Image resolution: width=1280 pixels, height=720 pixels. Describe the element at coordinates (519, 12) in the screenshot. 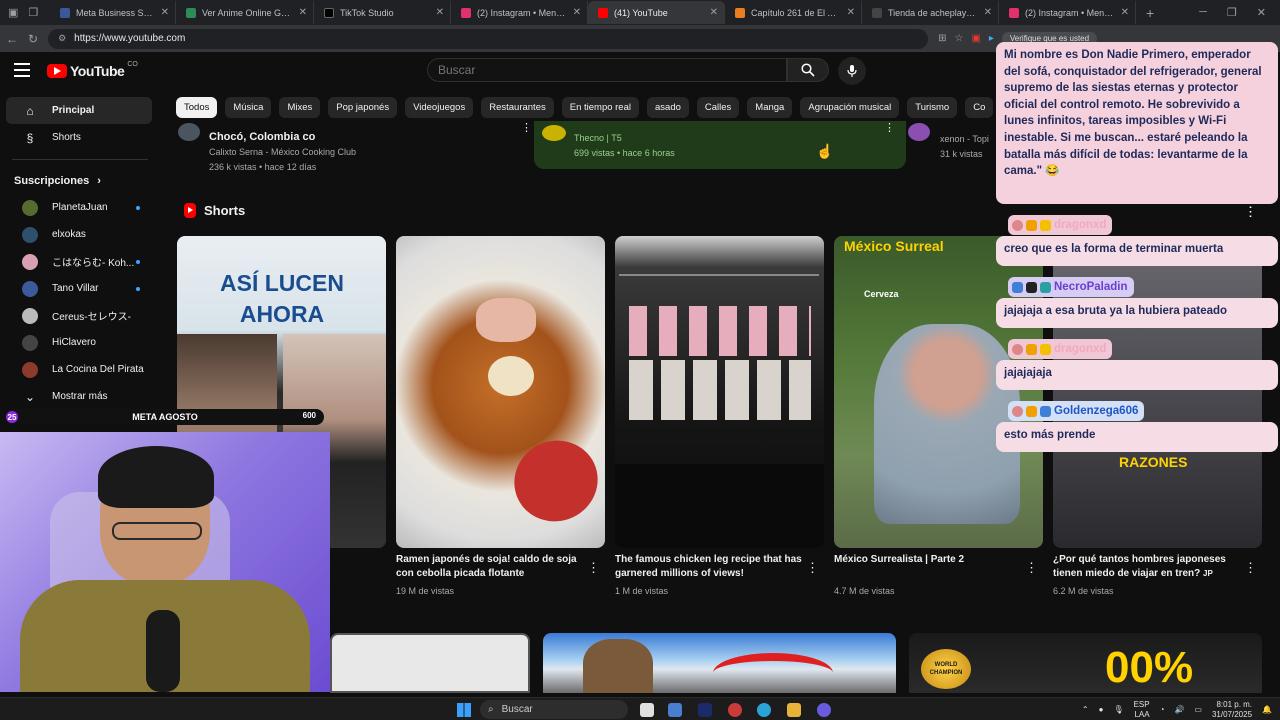

I see `tab-3: (2) Instagram • Mensajes ✕` at that location.